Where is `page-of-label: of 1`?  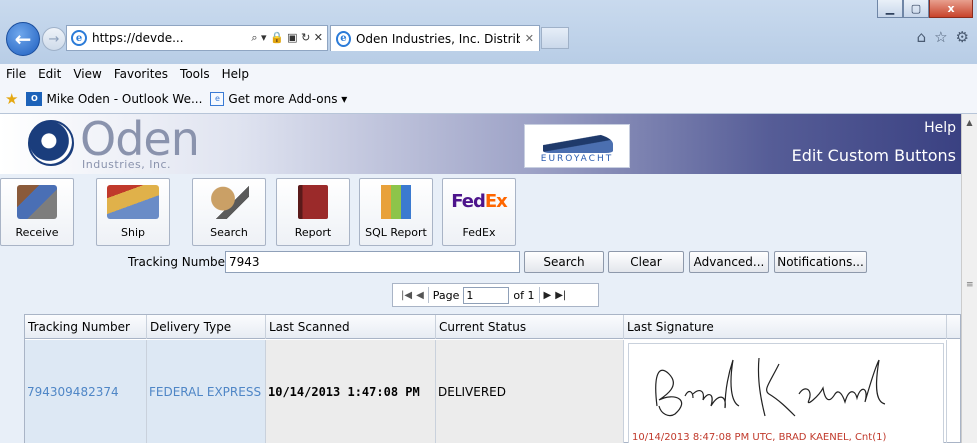
page-of-label: of 1 is located at coordinates (524, 295).